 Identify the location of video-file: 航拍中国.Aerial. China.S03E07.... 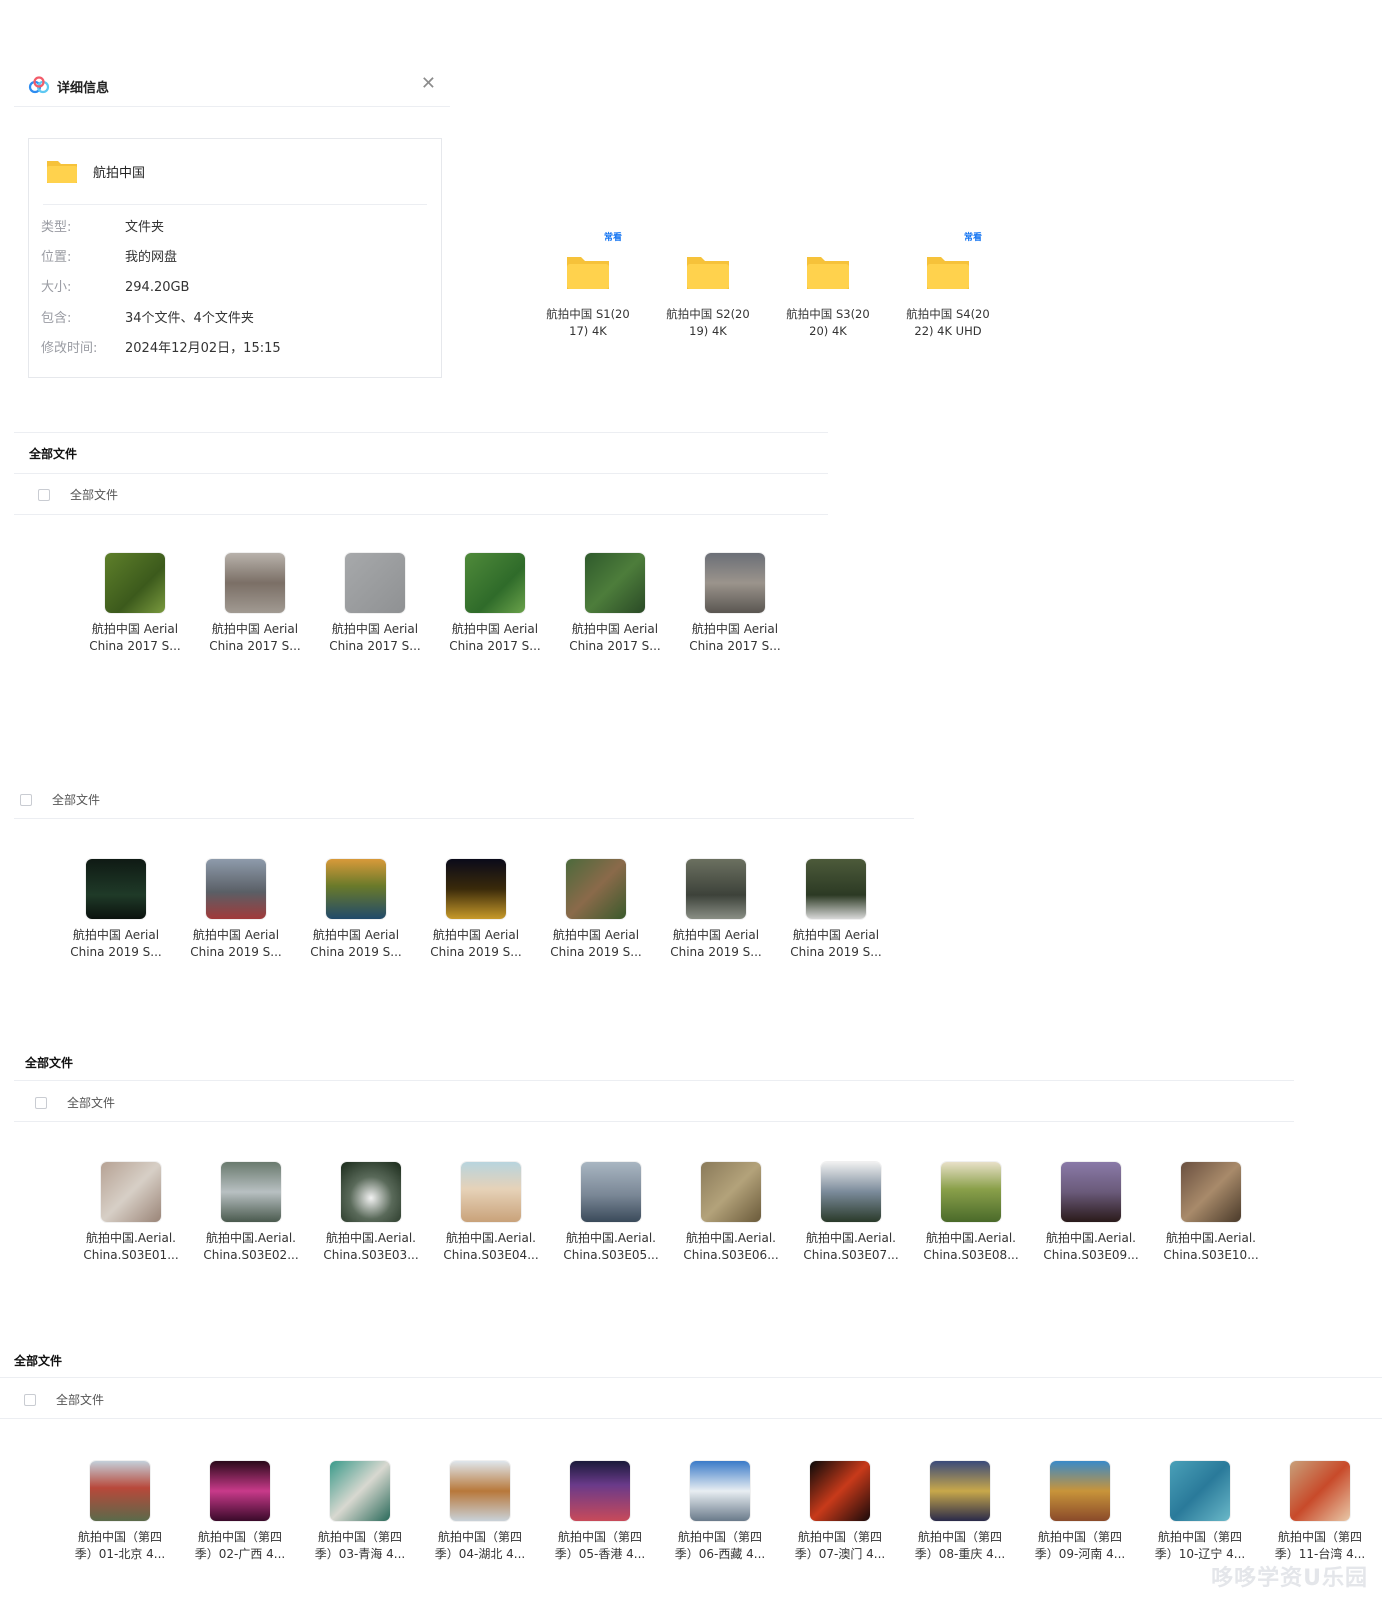
(851, 1213).